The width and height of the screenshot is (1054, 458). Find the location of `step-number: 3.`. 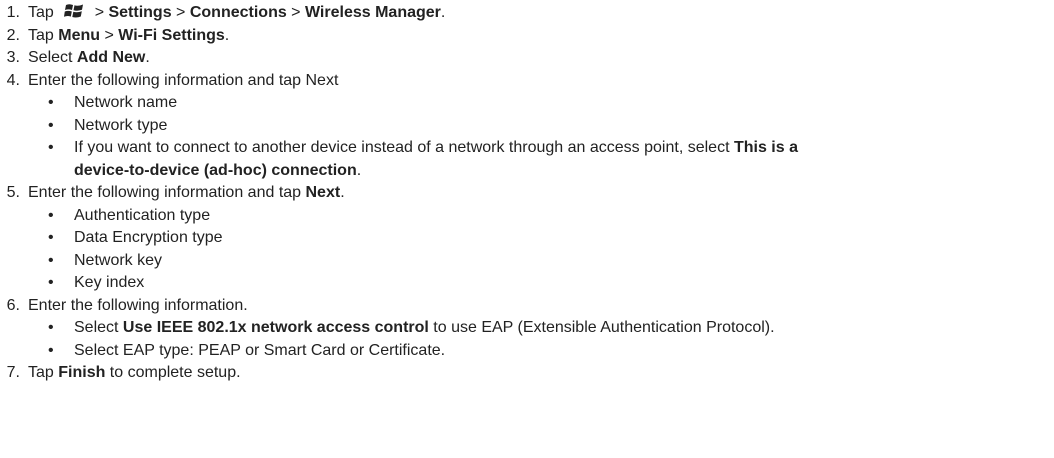

step-number: 3. is located at coordinates (13, 57).